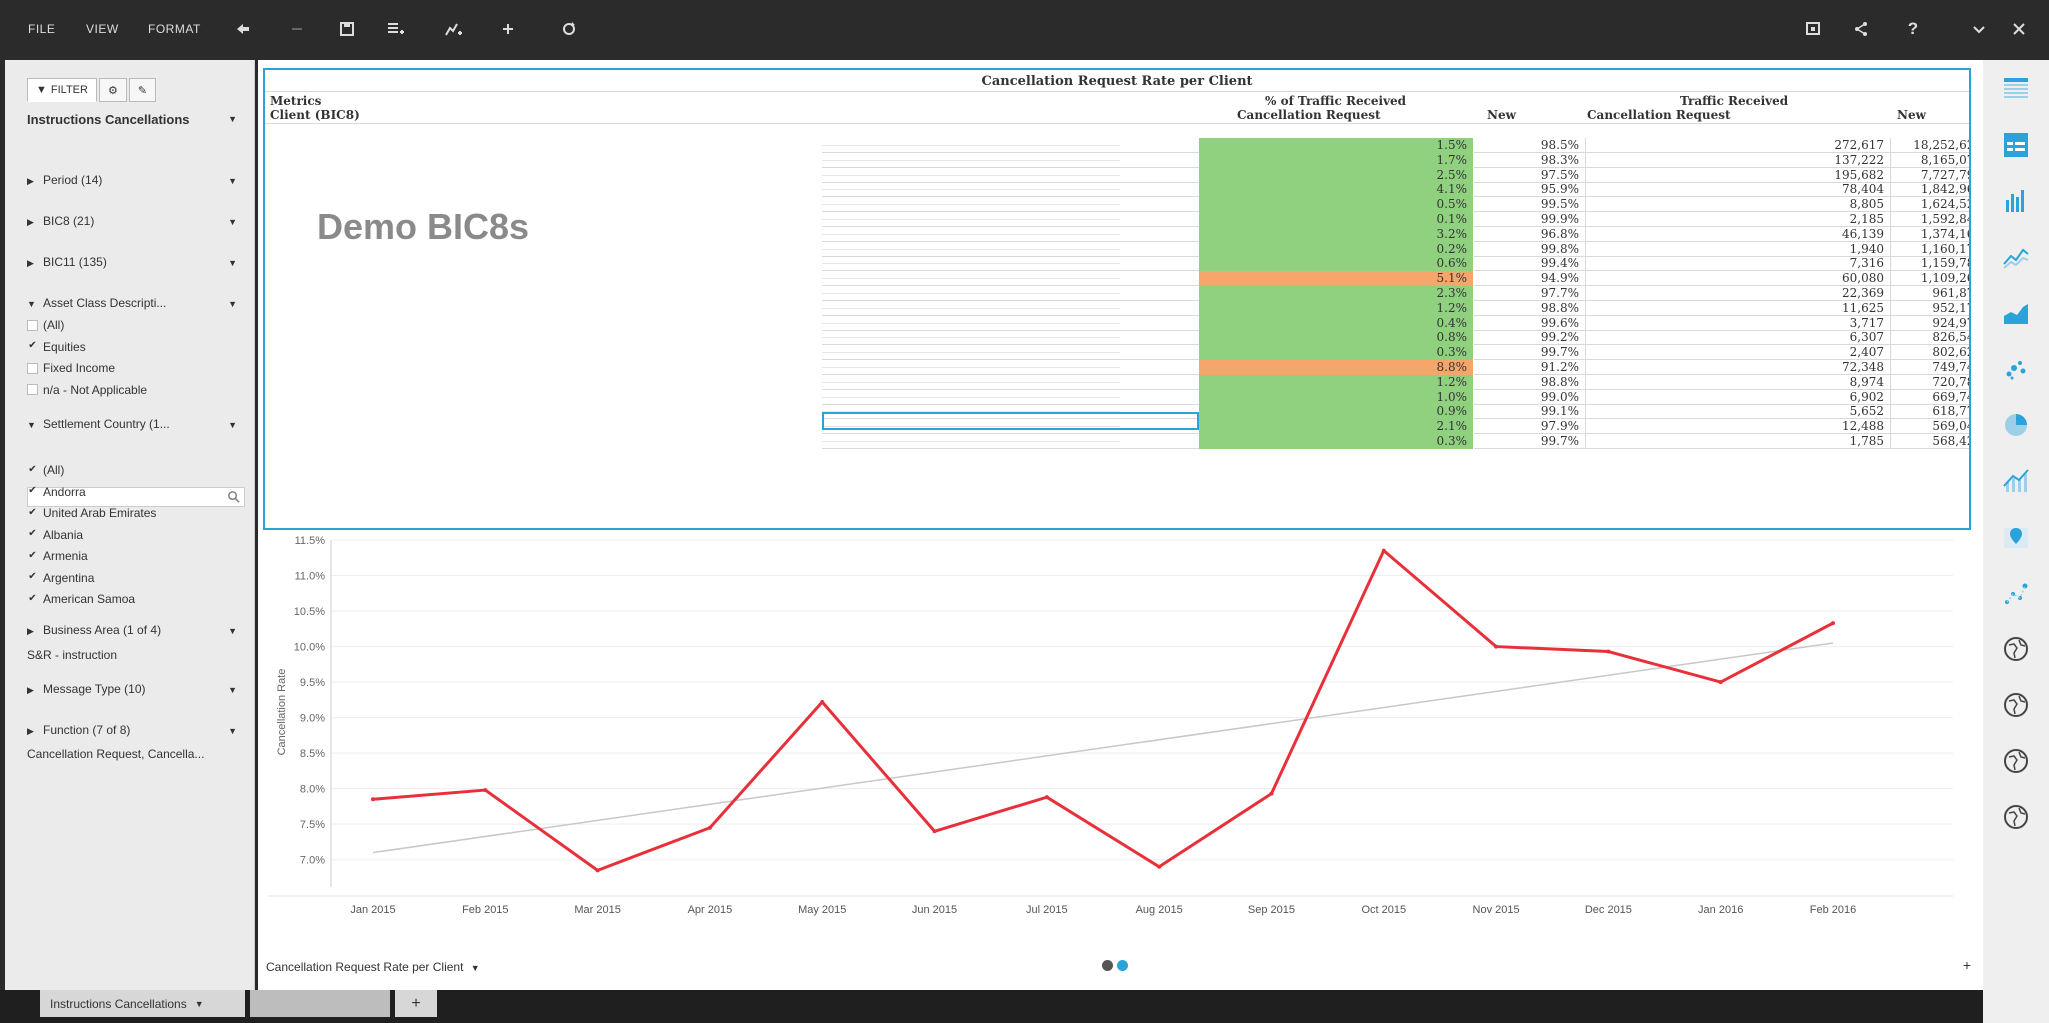 This screenshot has height=1023, width=2049. What do you see at coordinates (1117, 279) in the screenshot?
I see `table-row: 5.1%94.9%60,0801,109,267` at bounding box center [1117, 279].